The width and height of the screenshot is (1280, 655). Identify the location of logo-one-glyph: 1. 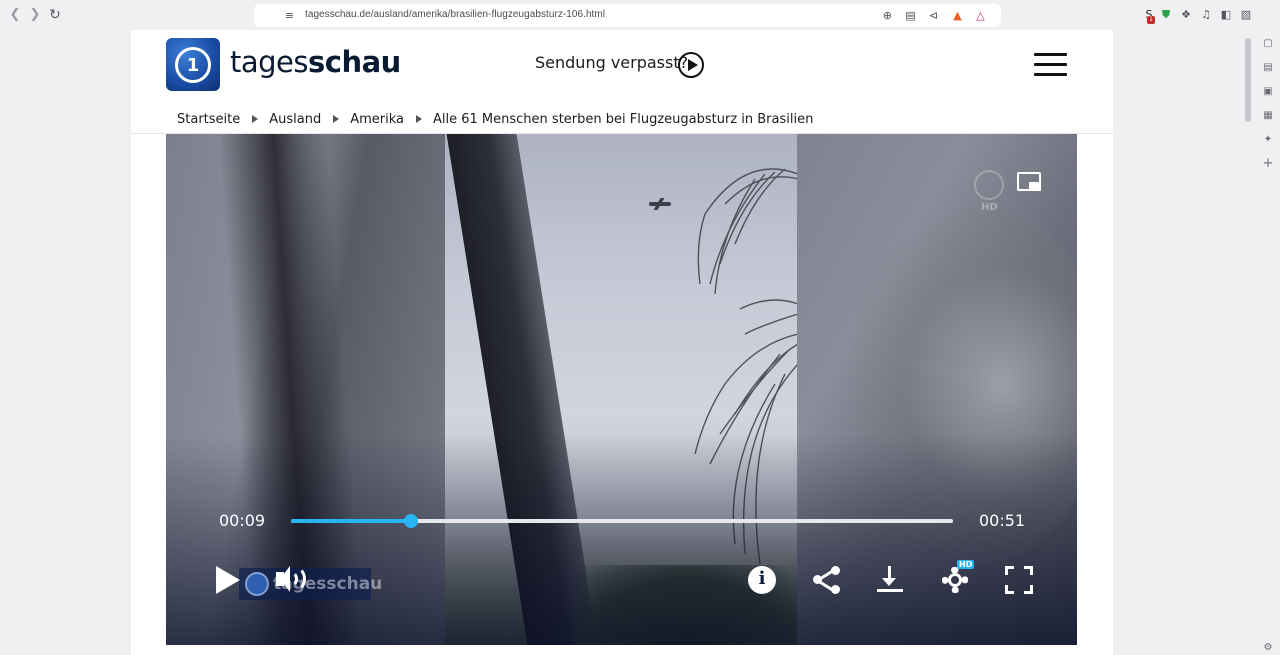
(193, 65).